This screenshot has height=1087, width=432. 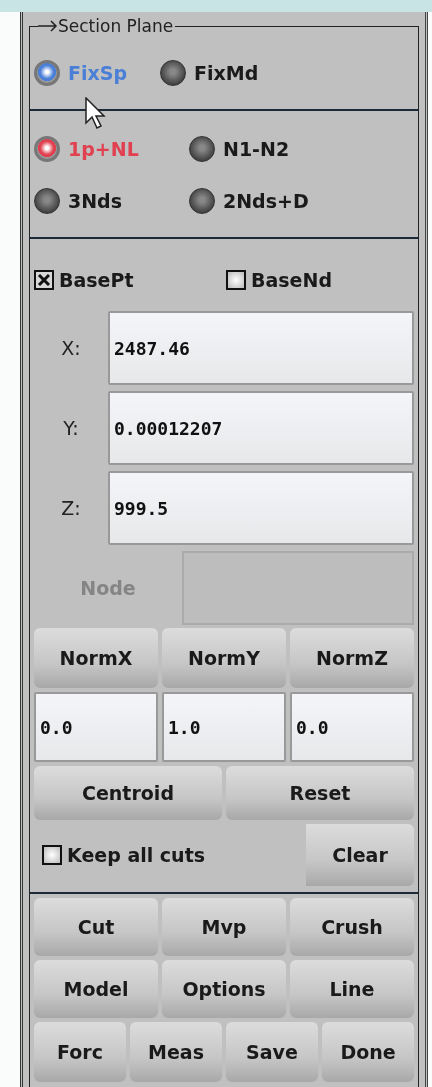 What do you see at coordinates (224, 658) in the screenshot?
I see `normal-button: NormY` at bounding box center [224, 658].